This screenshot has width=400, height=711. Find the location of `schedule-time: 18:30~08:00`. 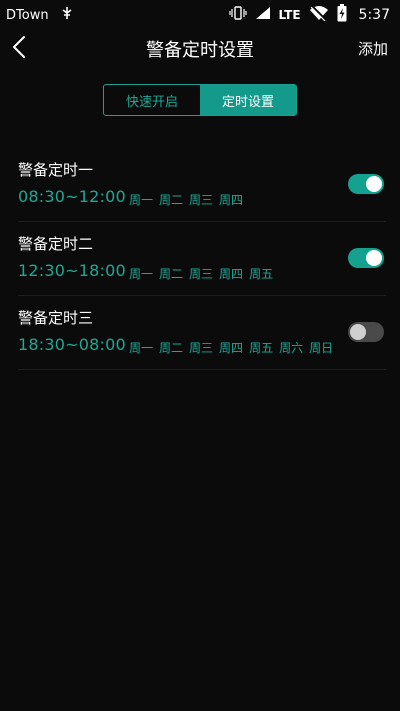

schedule-time: 18:30~08:00 is located at coordinates (72, 344).